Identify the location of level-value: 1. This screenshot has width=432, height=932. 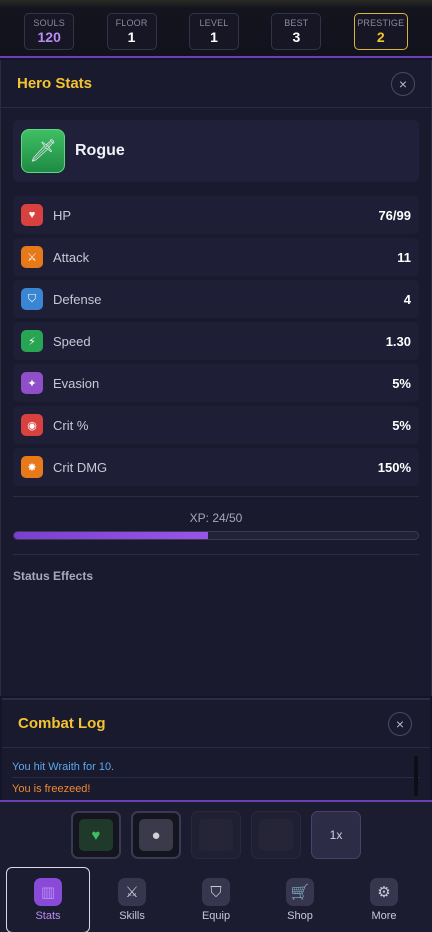
(214, 36).